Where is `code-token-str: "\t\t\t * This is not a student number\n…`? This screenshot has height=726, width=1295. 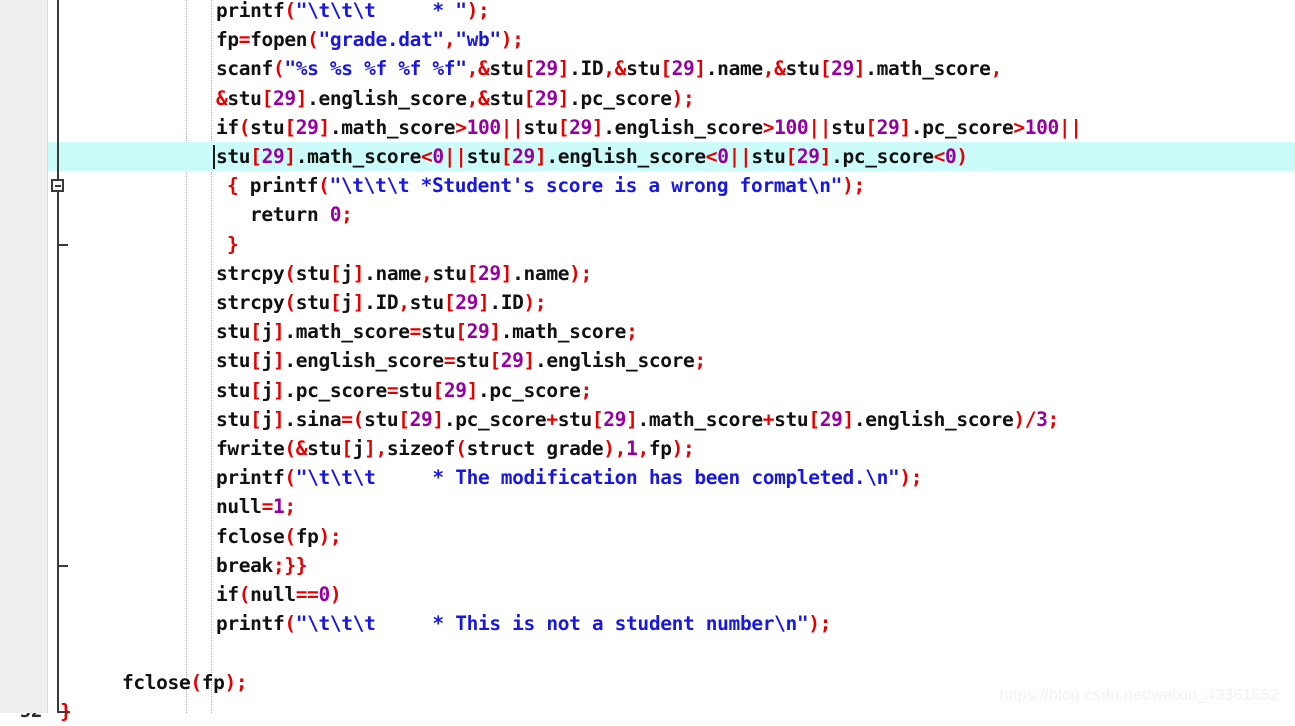
code-token-str: "\t\t\t * This is not a student number\n… is located at coordinates (552, 624).